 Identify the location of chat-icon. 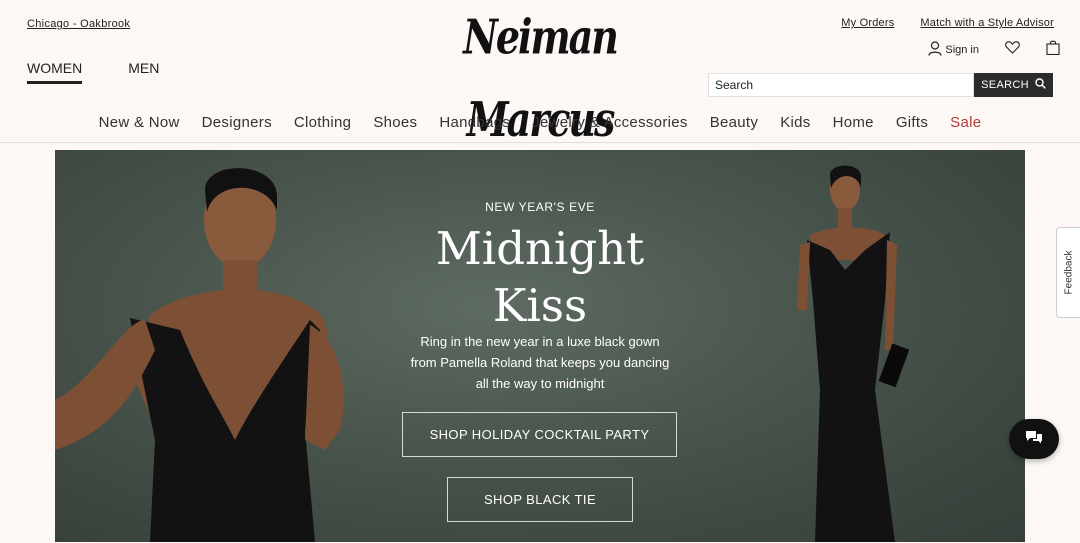
(1034, 439).